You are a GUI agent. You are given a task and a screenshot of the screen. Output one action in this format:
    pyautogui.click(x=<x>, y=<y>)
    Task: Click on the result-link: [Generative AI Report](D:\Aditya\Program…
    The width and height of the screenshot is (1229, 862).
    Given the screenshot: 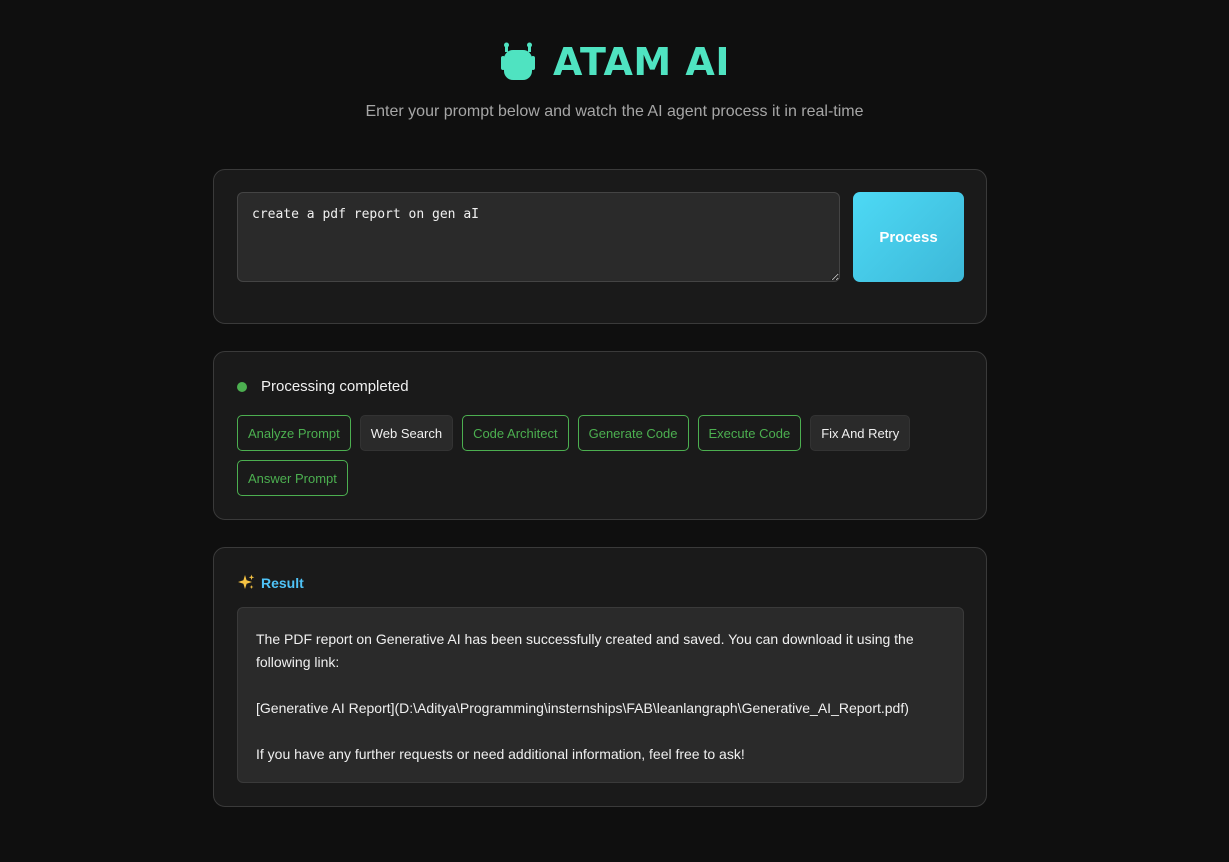 What is the action you would take?
    pyautogui.click(x=600, y=708)
    